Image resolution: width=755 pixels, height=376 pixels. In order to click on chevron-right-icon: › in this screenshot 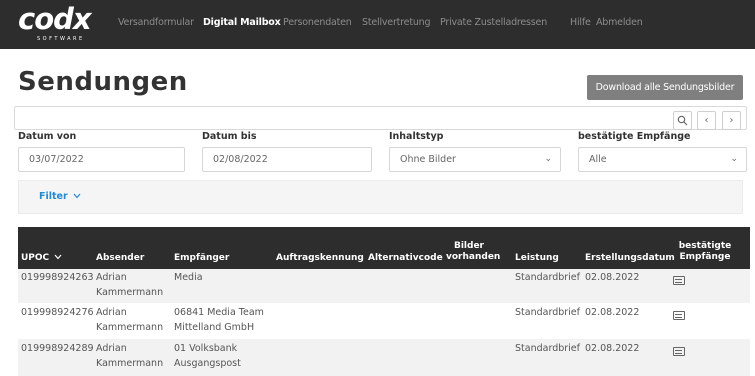, I will do `click(731, 120)`.